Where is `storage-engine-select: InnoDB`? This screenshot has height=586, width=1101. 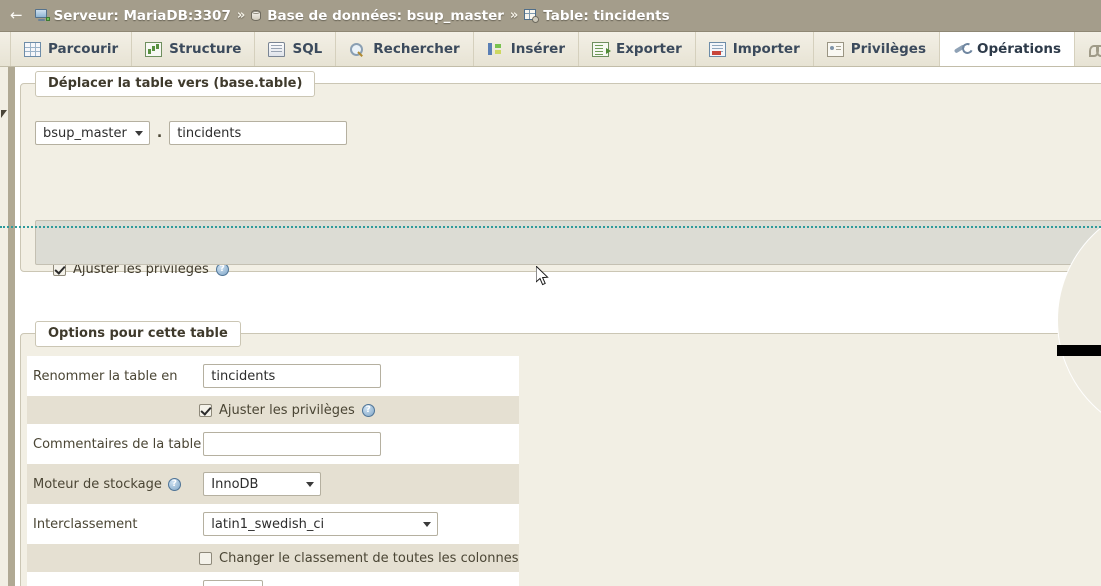 storage-engine-select: InnoDB is located at coordinates (262, 484).